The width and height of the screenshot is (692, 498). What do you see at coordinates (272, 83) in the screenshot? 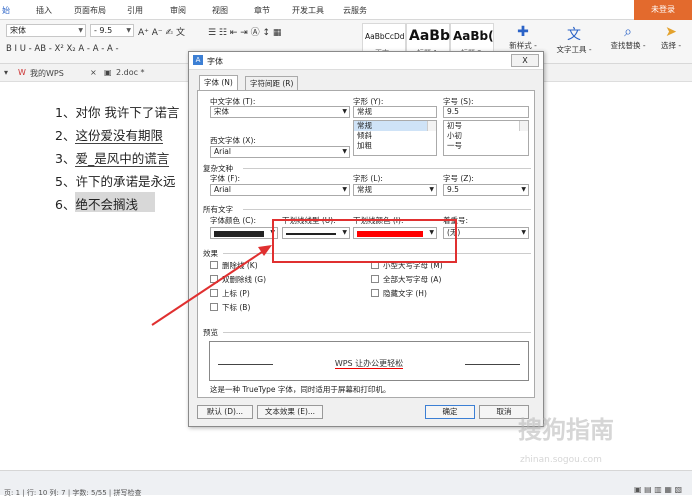
I see `tab-char-spacing: 字符间距 (R)` at bounding box center [272, 83].